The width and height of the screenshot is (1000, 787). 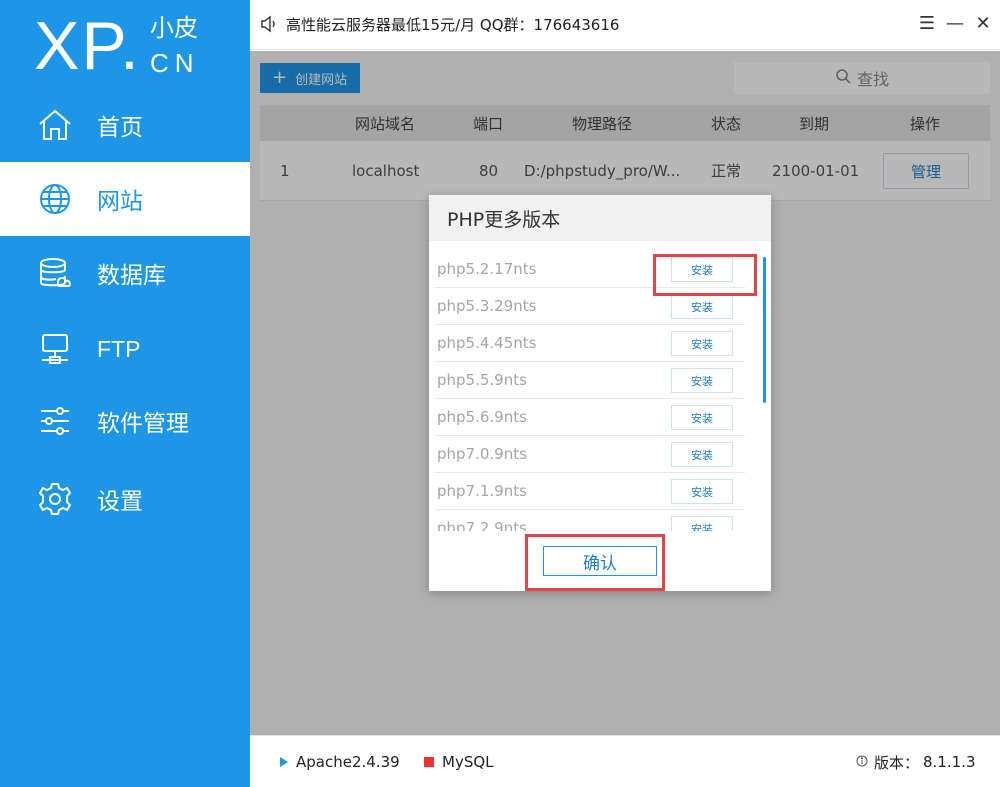 I want to click on speaker-icon, so click(x=269, y=24).